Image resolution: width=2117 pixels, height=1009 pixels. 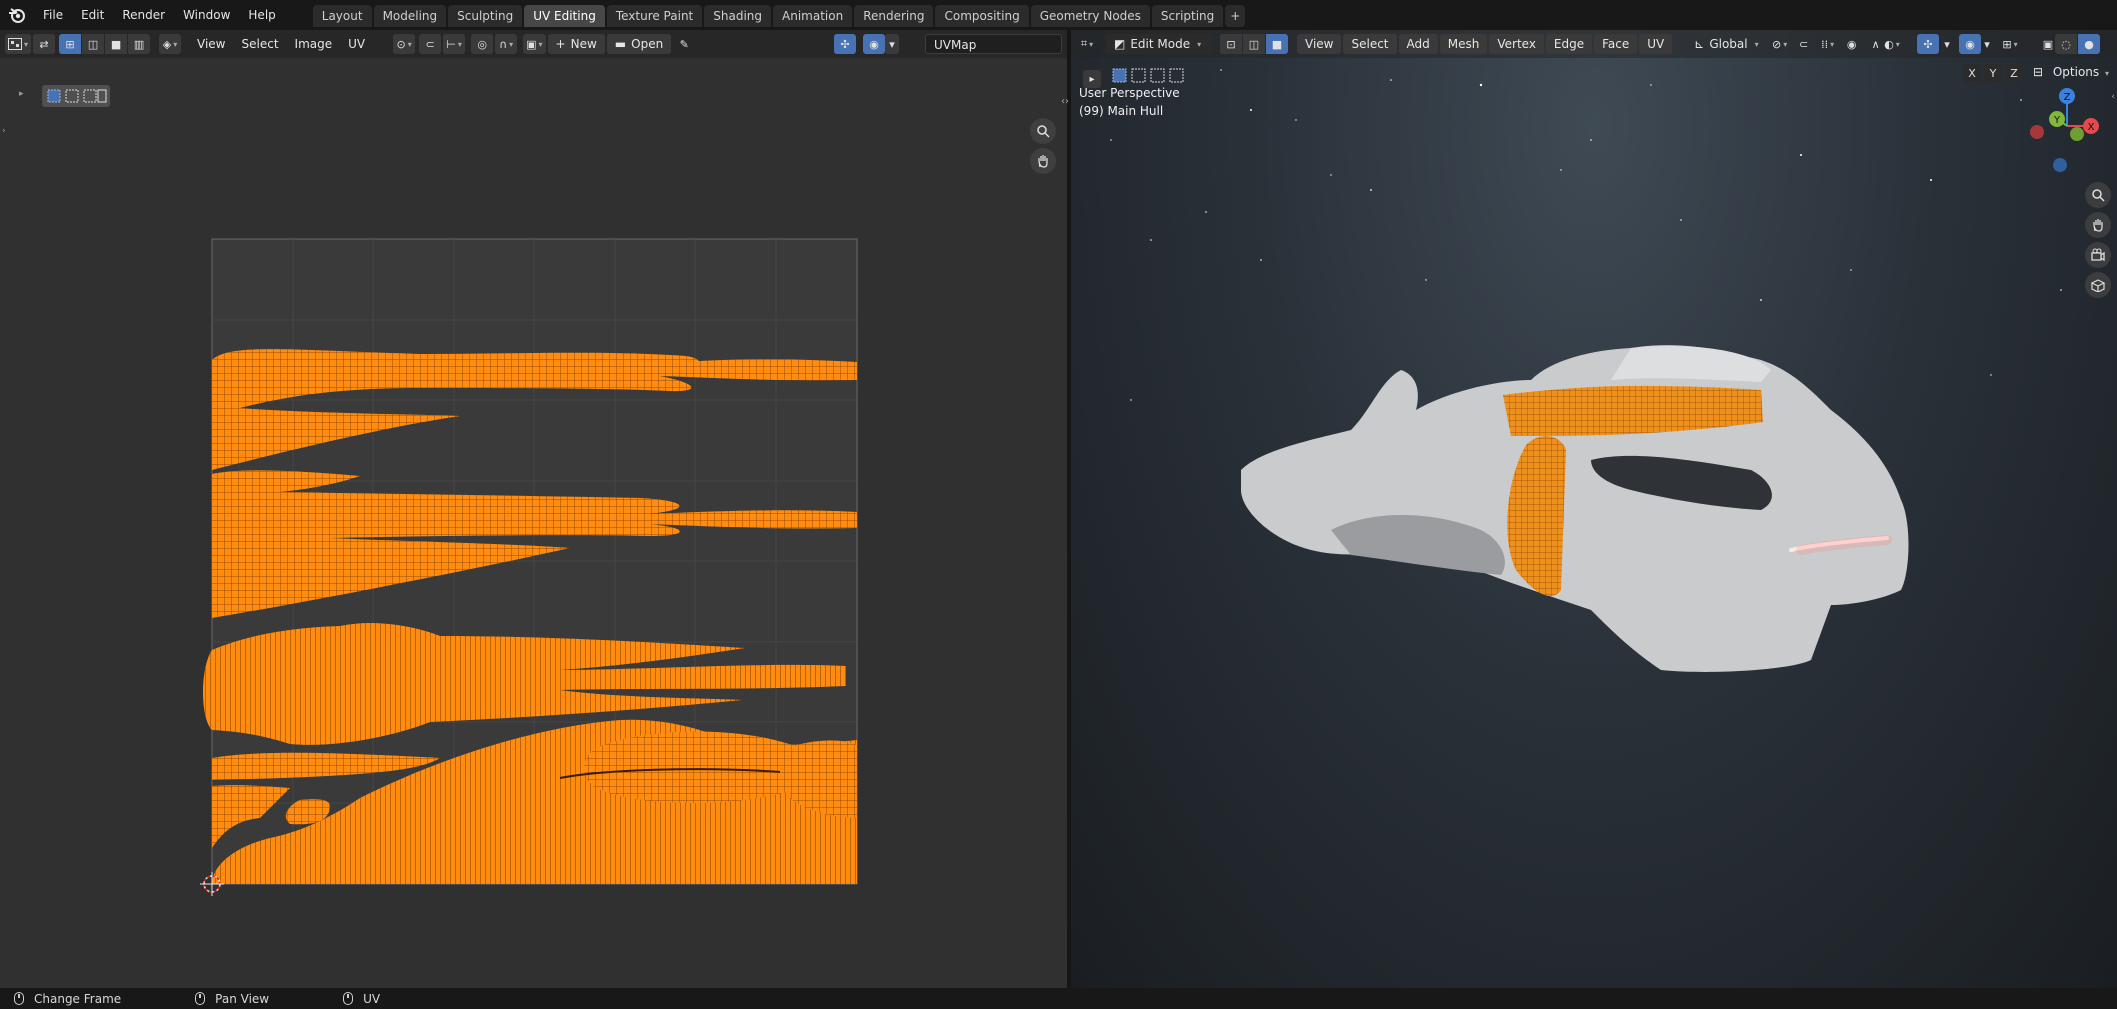 What do you see at coordinates (1780, 44) in the screenshot?
I see `pivot-icon: ⊘ ▾` at bounding box center [1780, 44].